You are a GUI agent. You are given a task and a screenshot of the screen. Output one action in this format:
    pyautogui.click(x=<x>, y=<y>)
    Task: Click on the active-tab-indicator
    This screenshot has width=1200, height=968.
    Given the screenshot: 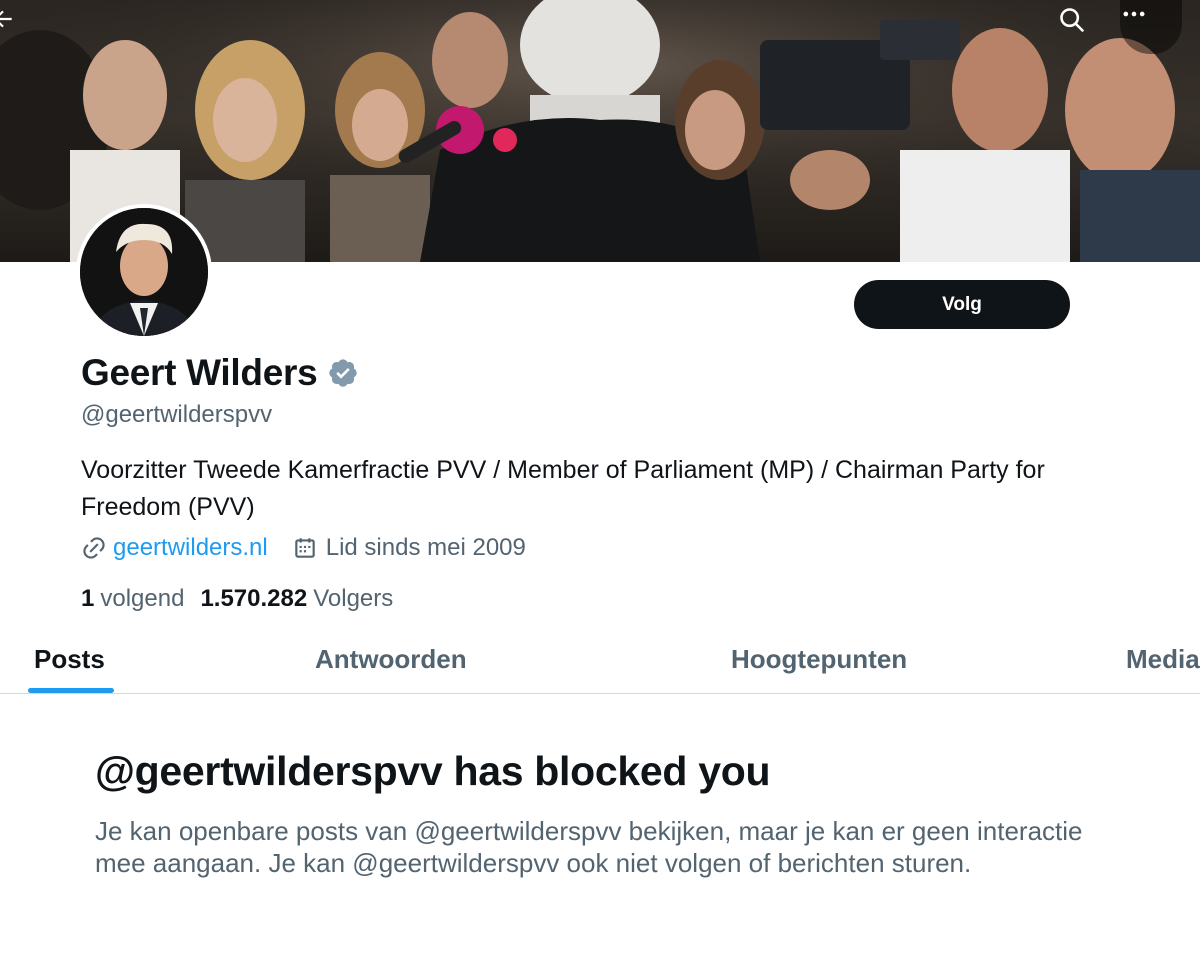 What is the action you would take?
    pyautogui.click(x=71, y=690)
    